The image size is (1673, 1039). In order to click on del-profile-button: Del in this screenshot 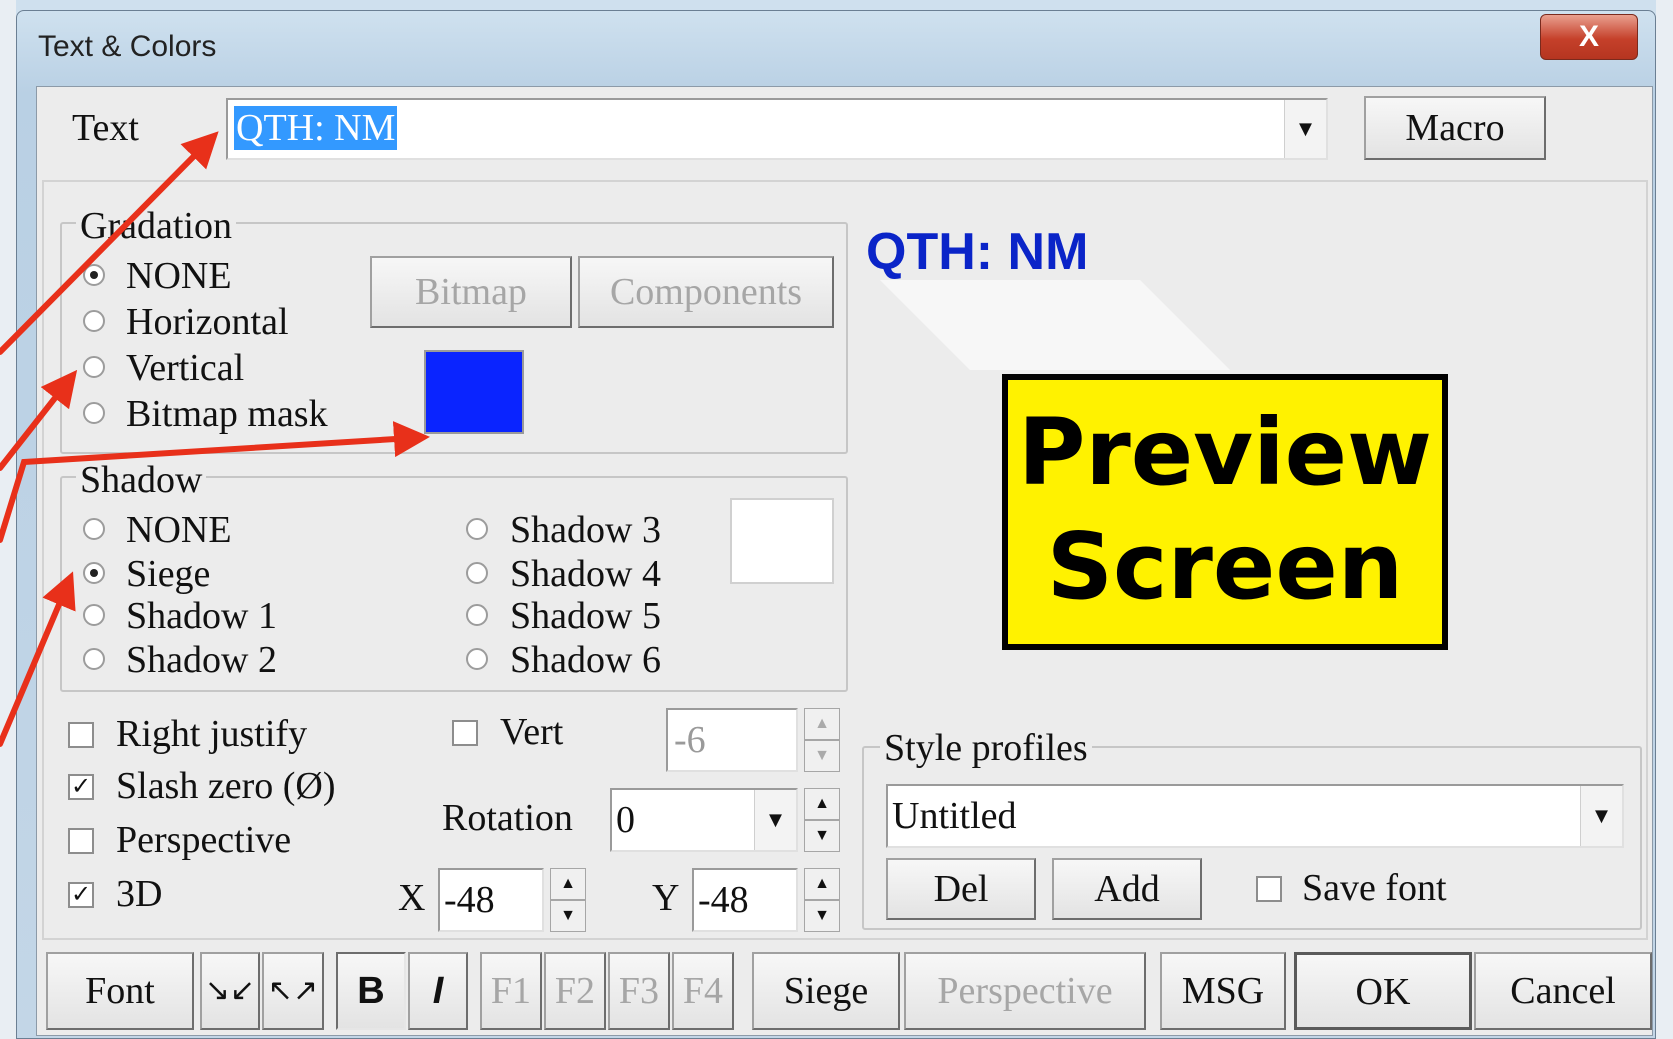, I will do `click(961, 889)`.